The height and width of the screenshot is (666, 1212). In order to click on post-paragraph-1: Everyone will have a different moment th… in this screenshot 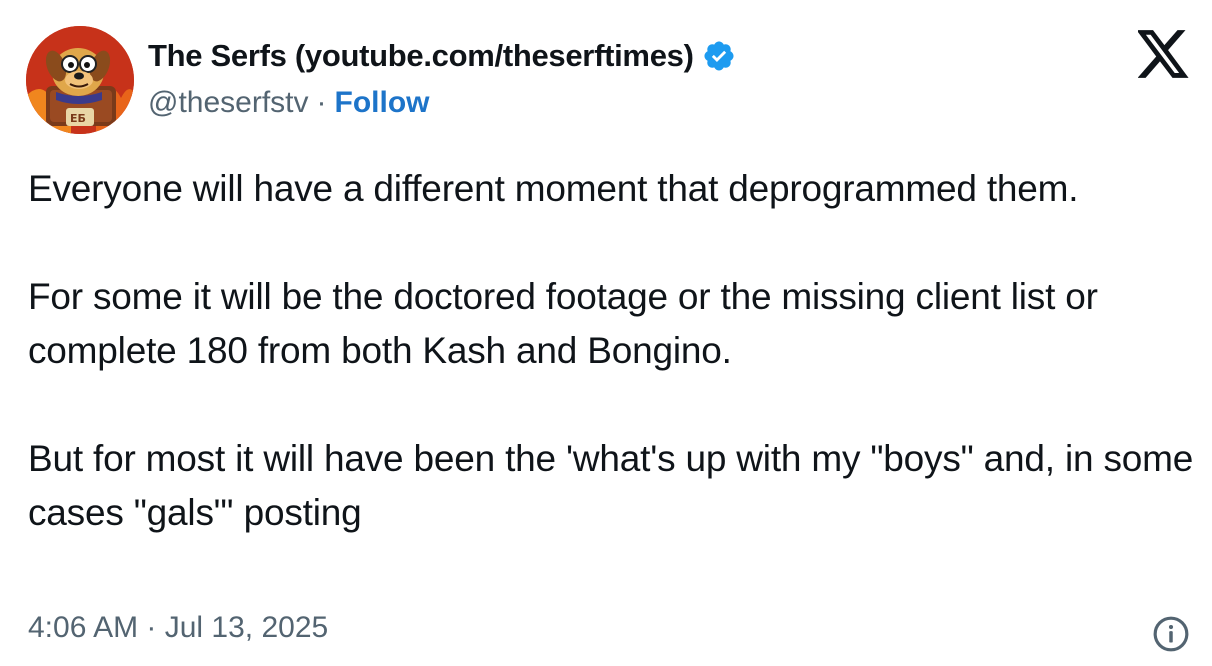, I will do `click(553, 188)`.